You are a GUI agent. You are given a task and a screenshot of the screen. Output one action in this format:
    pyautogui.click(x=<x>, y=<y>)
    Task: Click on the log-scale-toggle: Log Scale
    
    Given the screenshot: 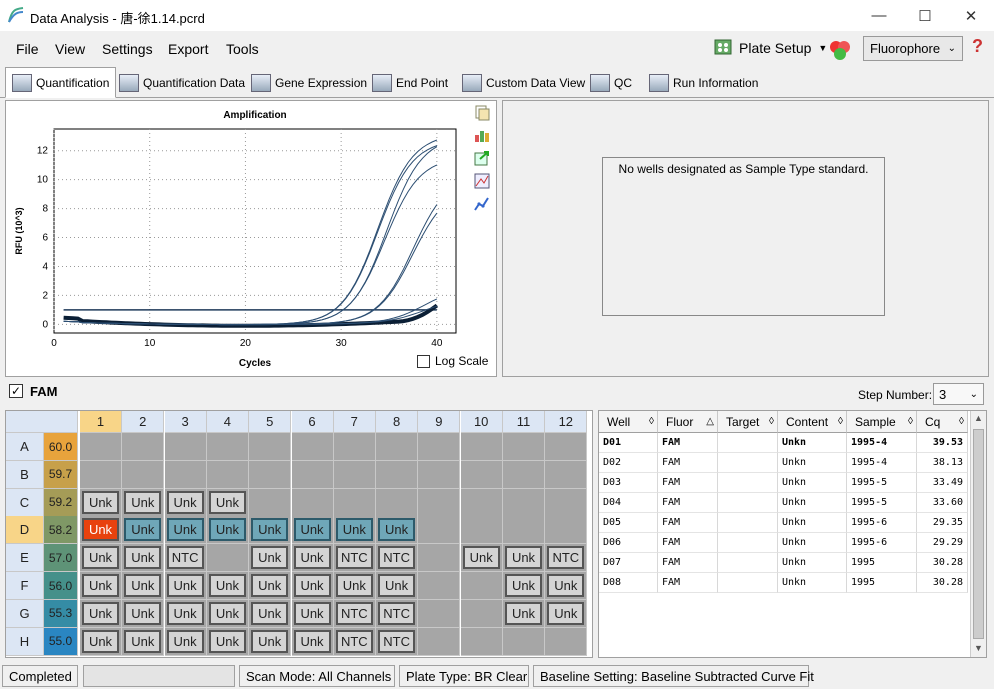 What is the action you would take?
    pyautogui.click(x=452, y=361)
    